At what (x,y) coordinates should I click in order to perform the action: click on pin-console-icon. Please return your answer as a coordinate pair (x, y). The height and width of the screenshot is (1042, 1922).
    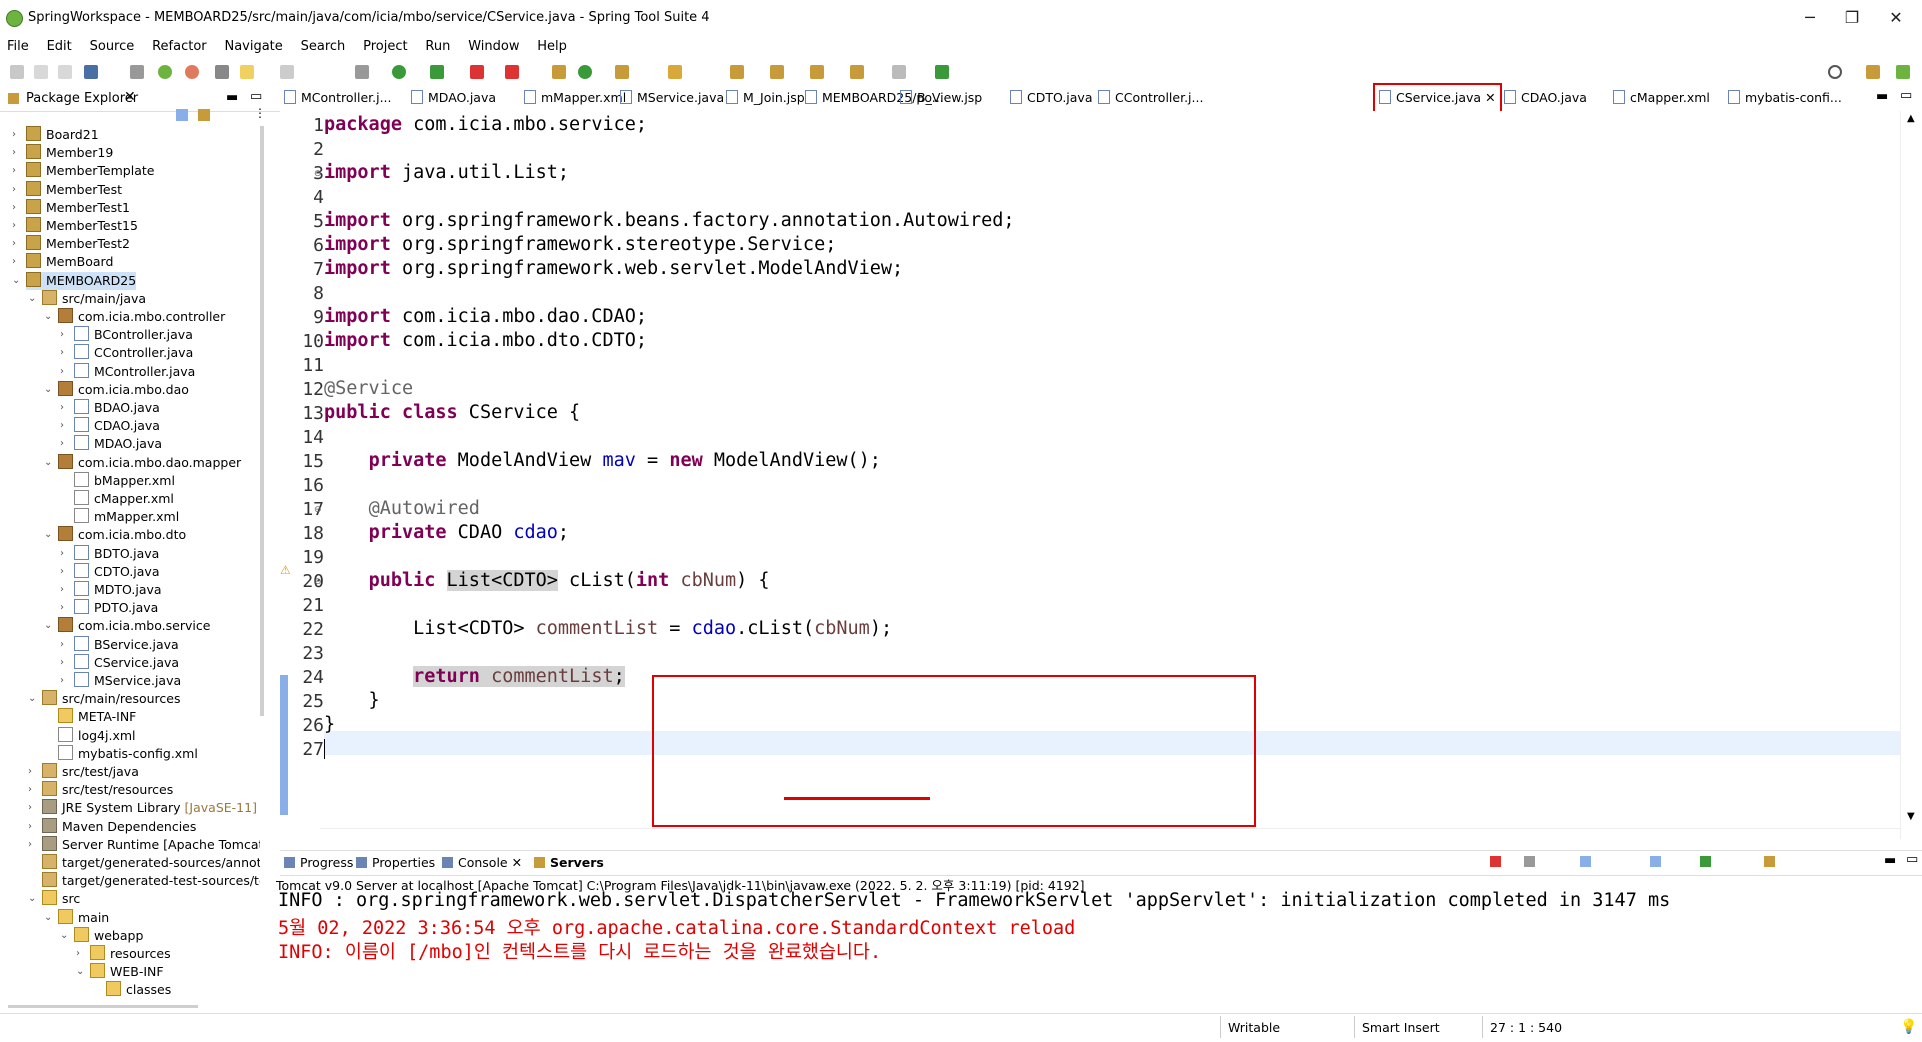
    Looking at the image, I should click on (1705, 861).